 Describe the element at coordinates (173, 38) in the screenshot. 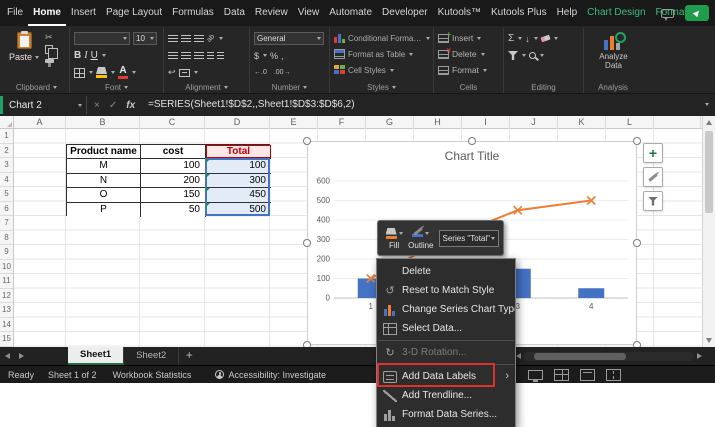

I see `align-top-icon` at that location.